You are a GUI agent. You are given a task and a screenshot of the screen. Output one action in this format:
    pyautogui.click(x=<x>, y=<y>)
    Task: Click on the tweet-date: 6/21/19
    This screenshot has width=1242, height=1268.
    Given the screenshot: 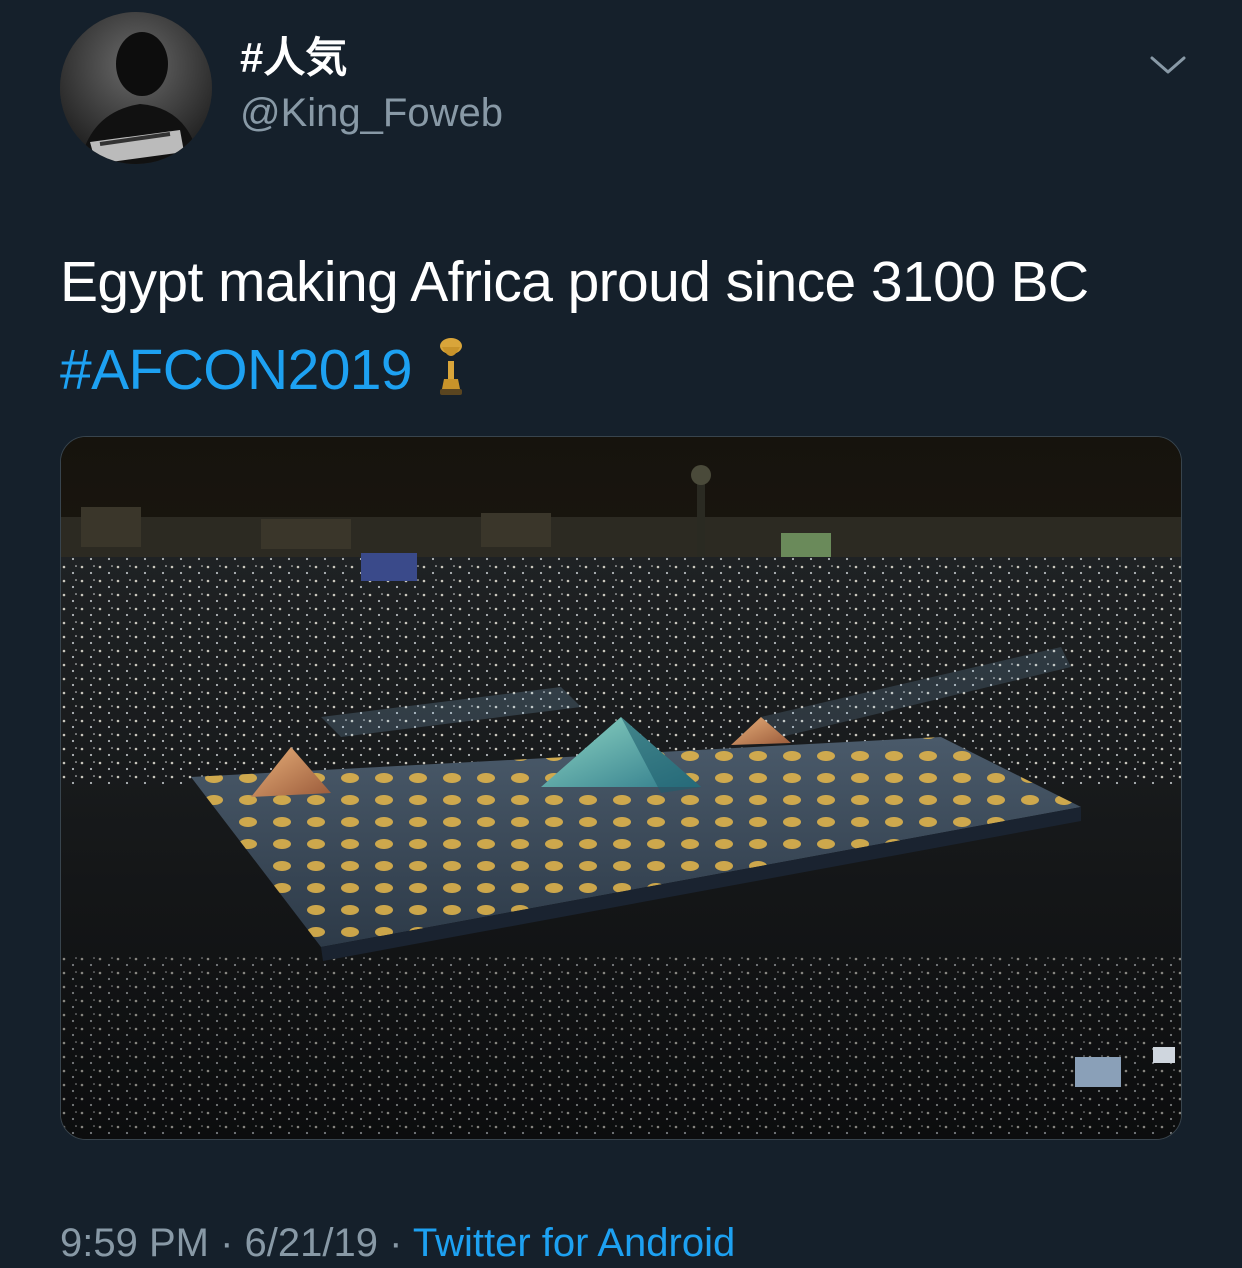 What is the action you would take?
    pyautogui.click(x=311, y=1243)
    